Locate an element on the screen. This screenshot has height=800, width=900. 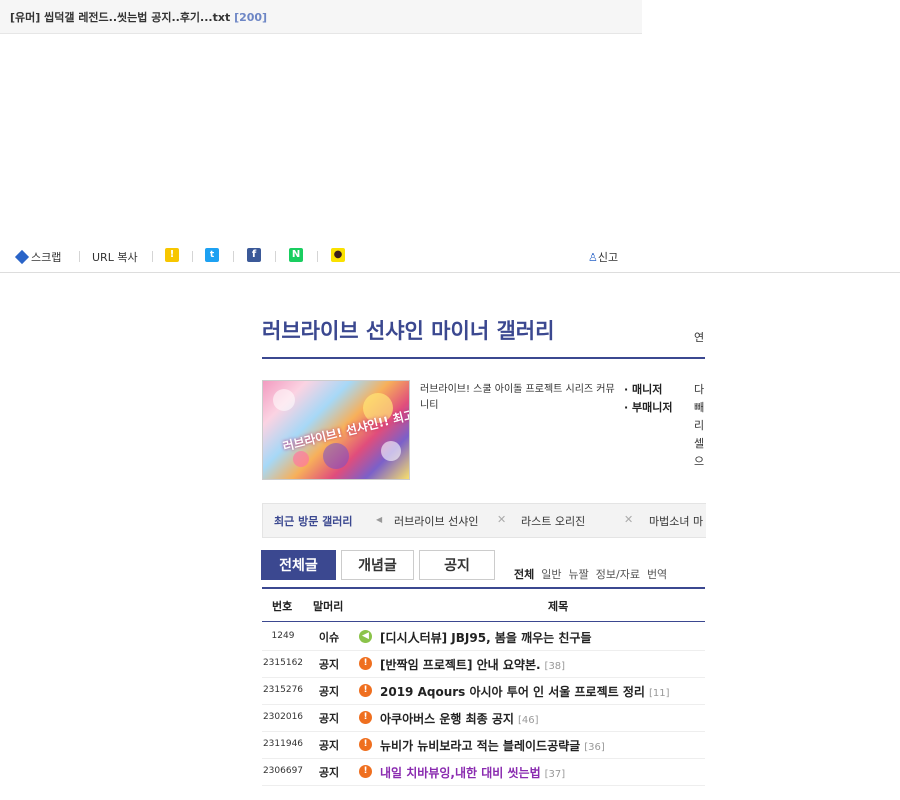
tab-notices: 공지 is located at coordinates (457, 565).